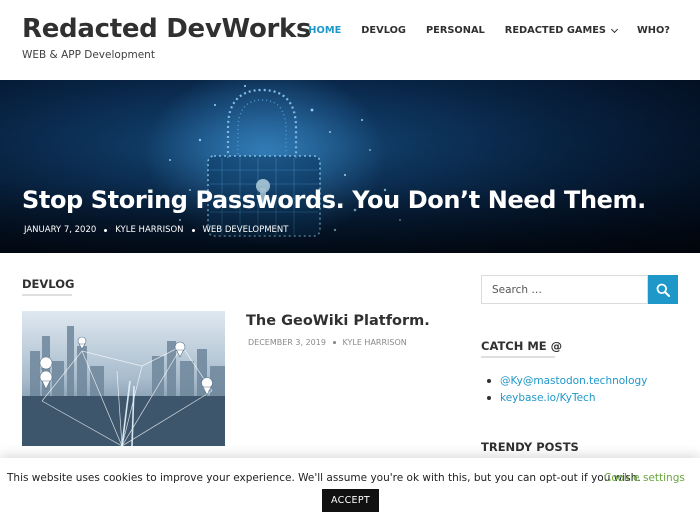 This screenshot has width=700, height=525. I want to click on search-input, so click(564, 289).